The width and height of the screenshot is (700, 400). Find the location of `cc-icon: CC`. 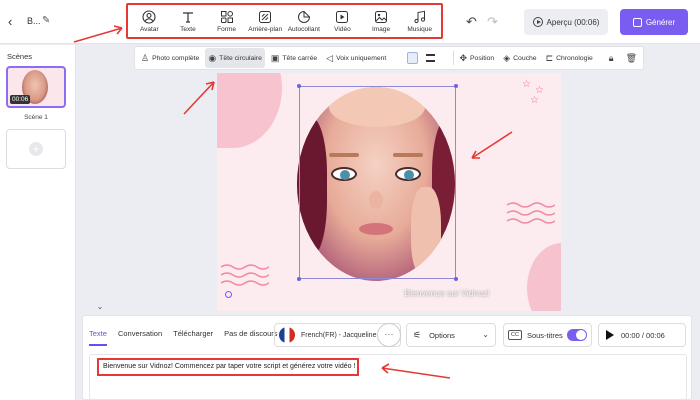

cc-icon: CC is located at coordinates (515, 335).